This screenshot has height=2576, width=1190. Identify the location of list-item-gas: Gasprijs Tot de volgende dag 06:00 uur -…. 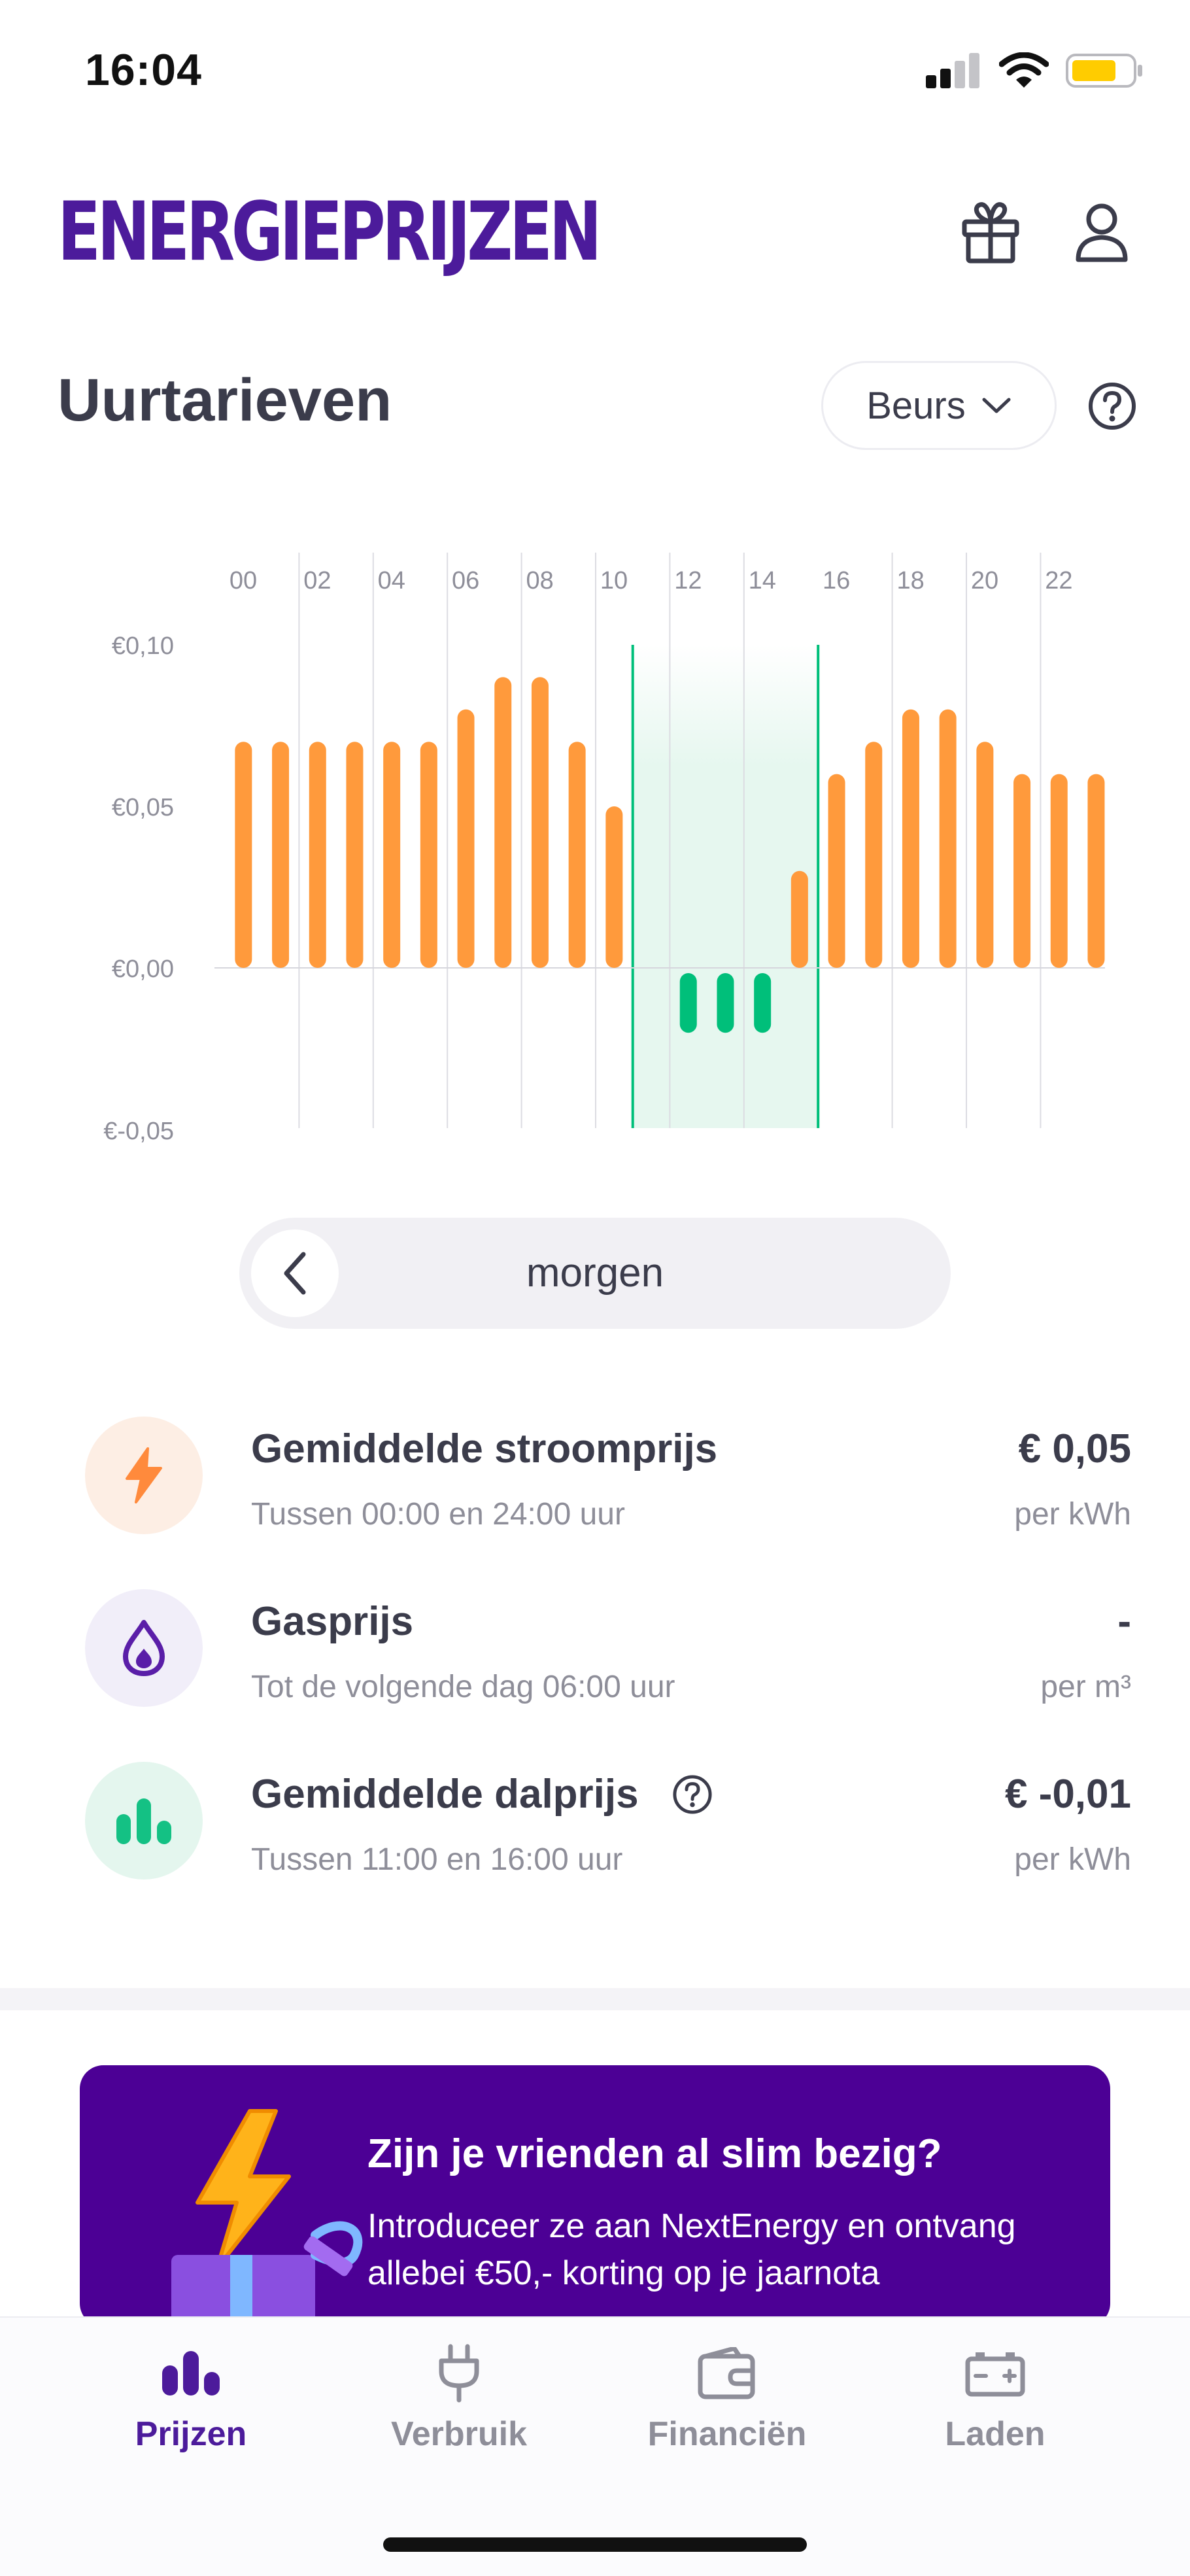
(595, 1651).